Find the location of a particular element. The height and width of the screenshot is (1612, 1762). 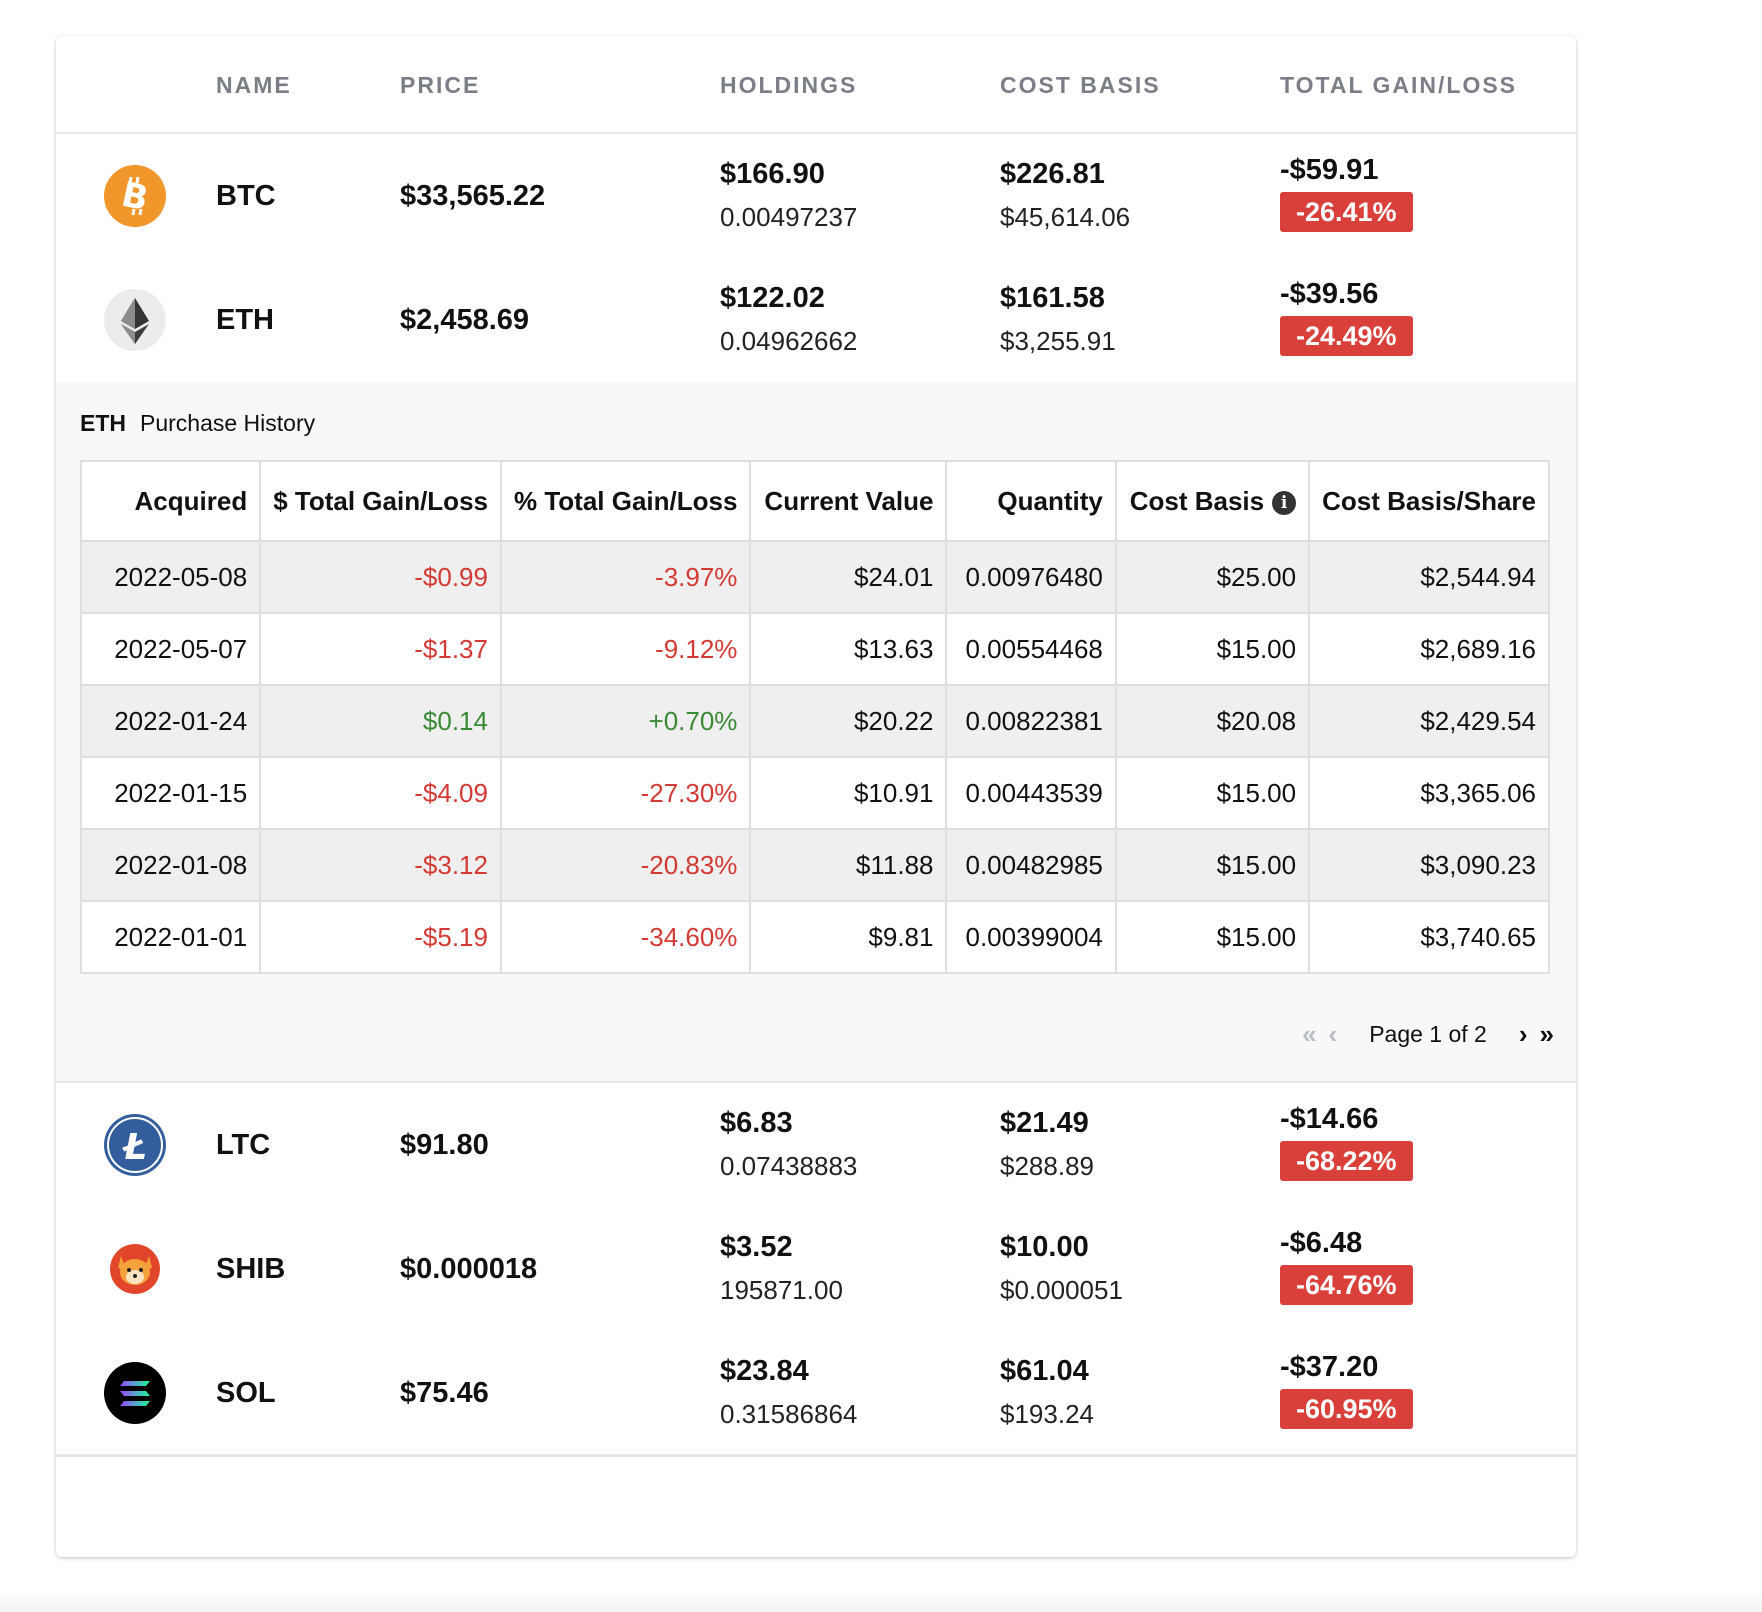

dollar-gain-loss: -$1.37 is located at coordinates (380, 649).